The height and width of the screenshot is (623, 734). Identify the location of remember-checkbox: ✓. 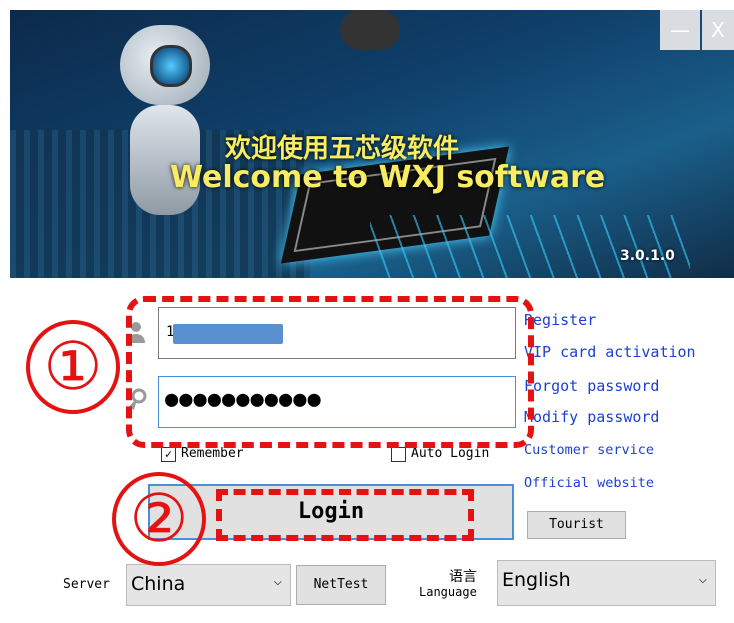
(168, 454).